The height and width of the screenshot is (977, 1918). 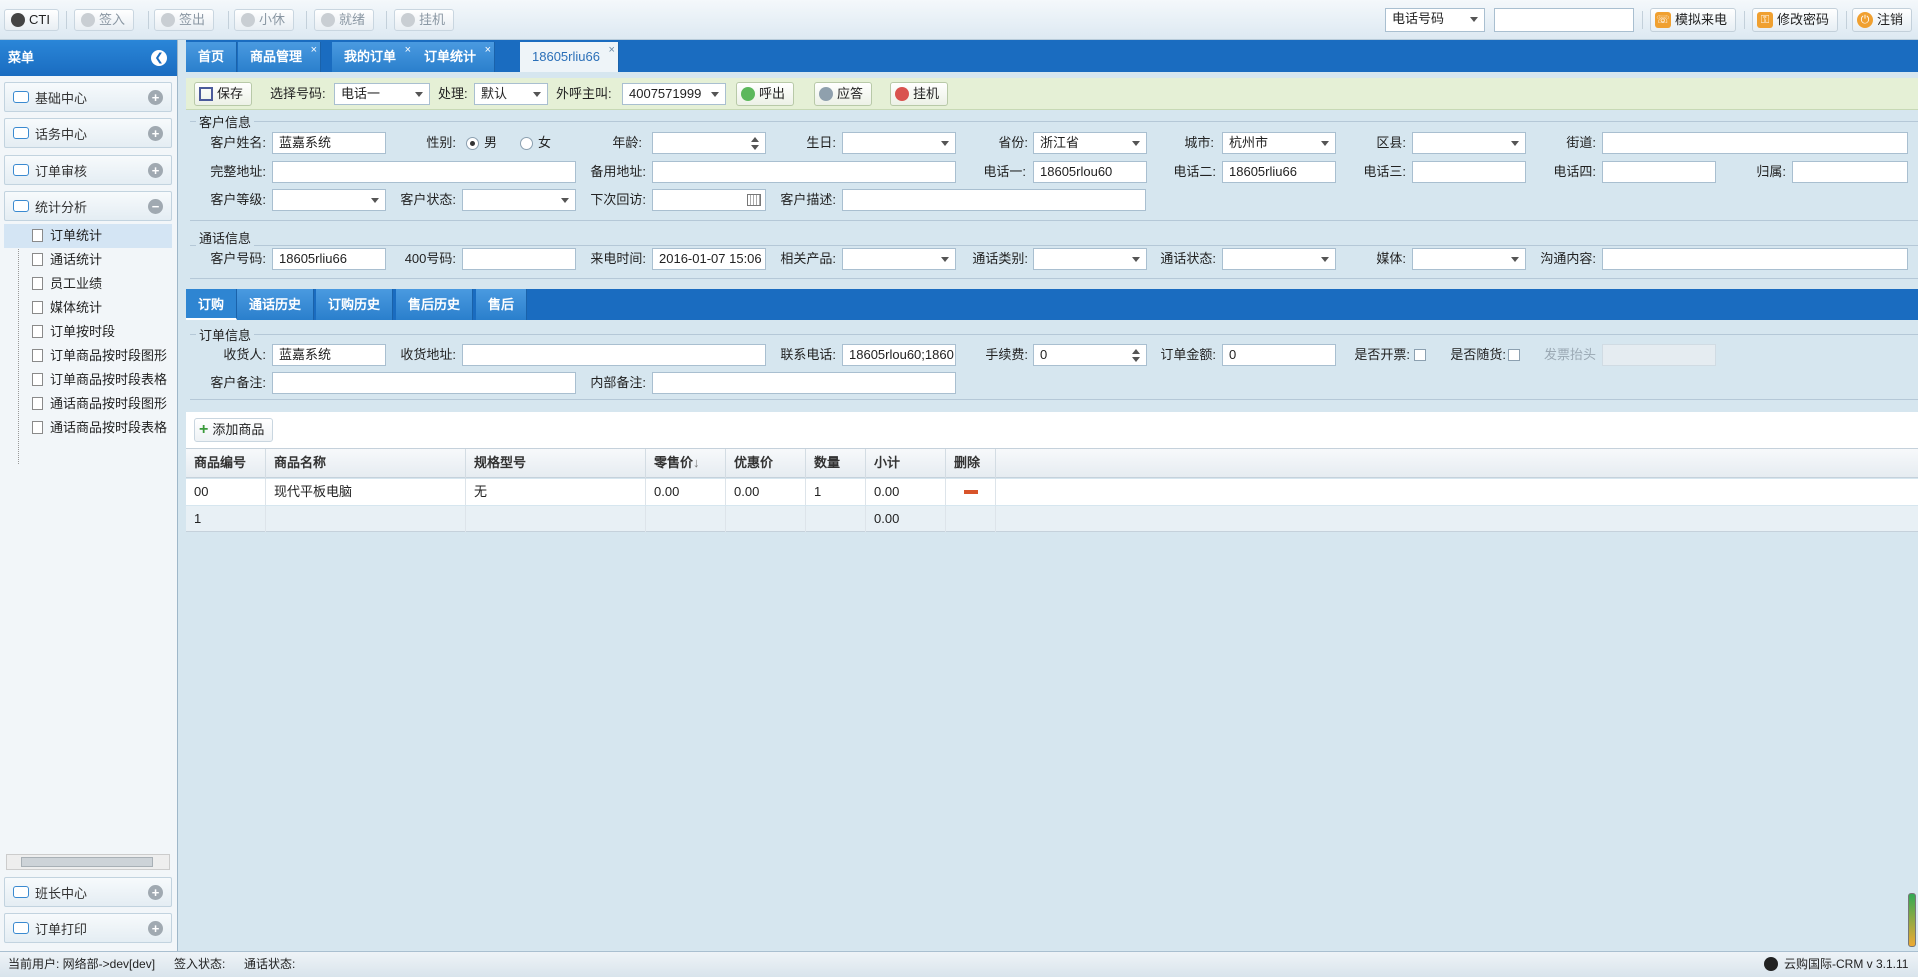 I want to click on tab-aftersales: 售后, so click(x=502, y=304).